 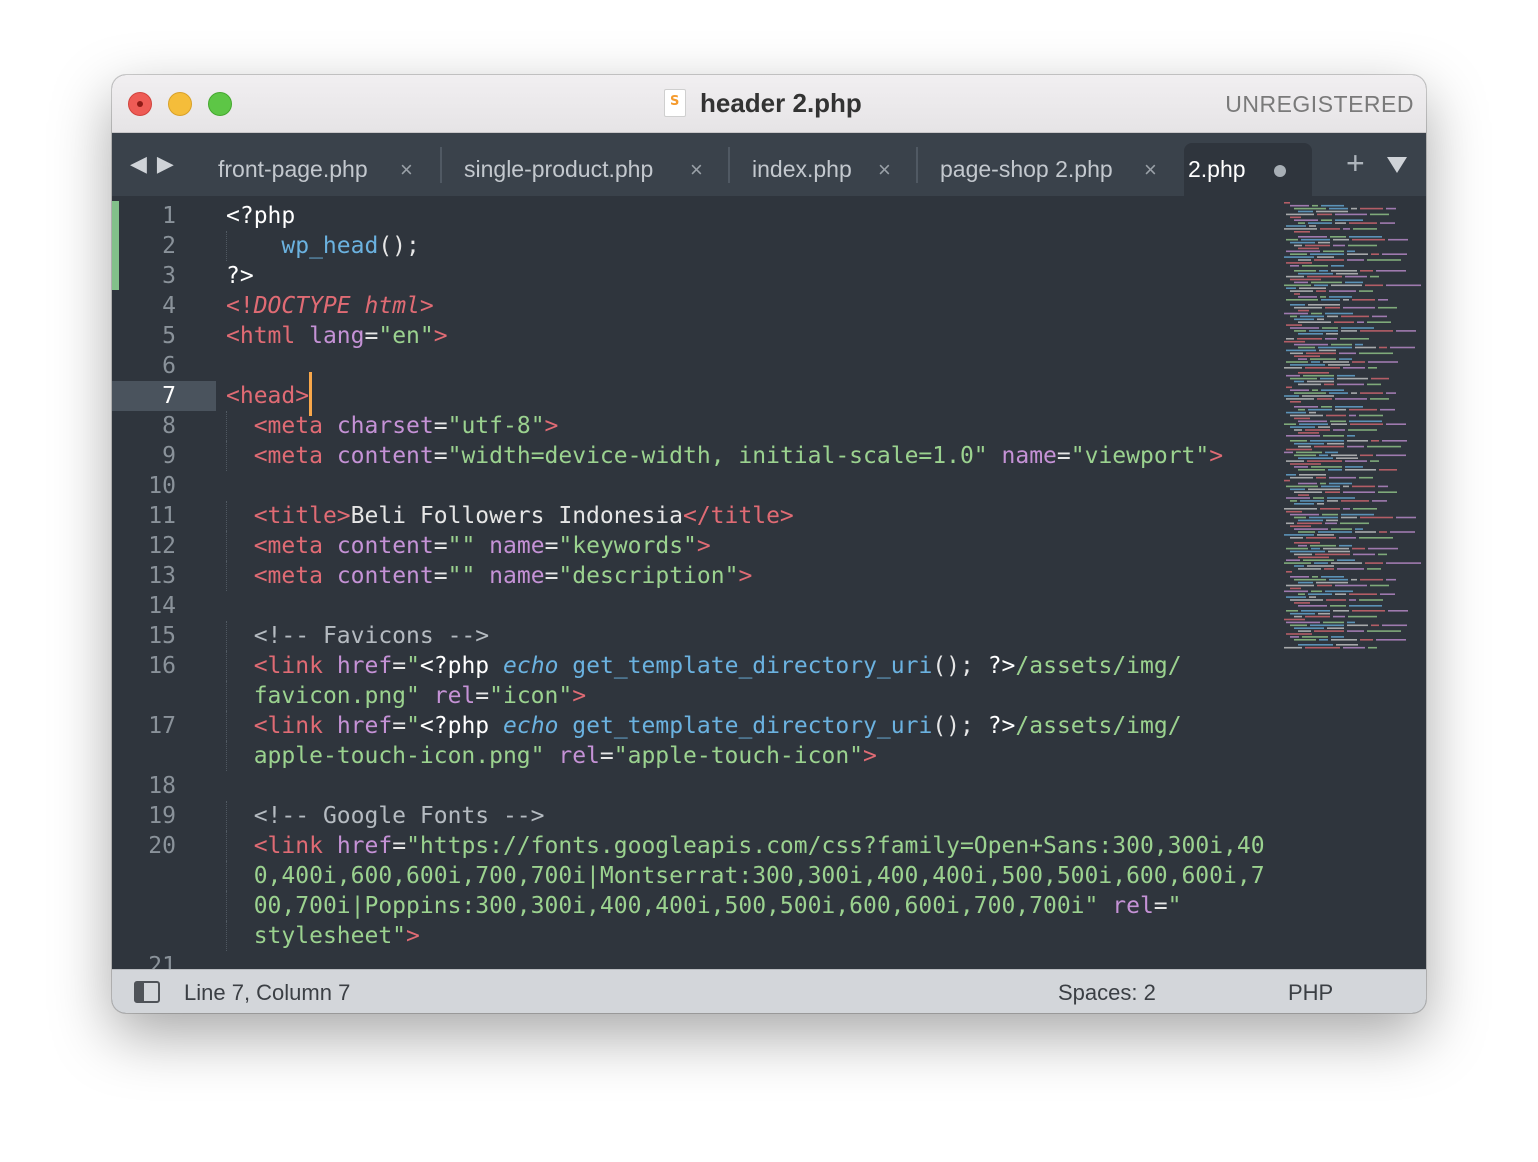 What do you see at coordinates (406, 336) in the screenshot?
I see `token-str: "en"` at bounding box center [406, 336].